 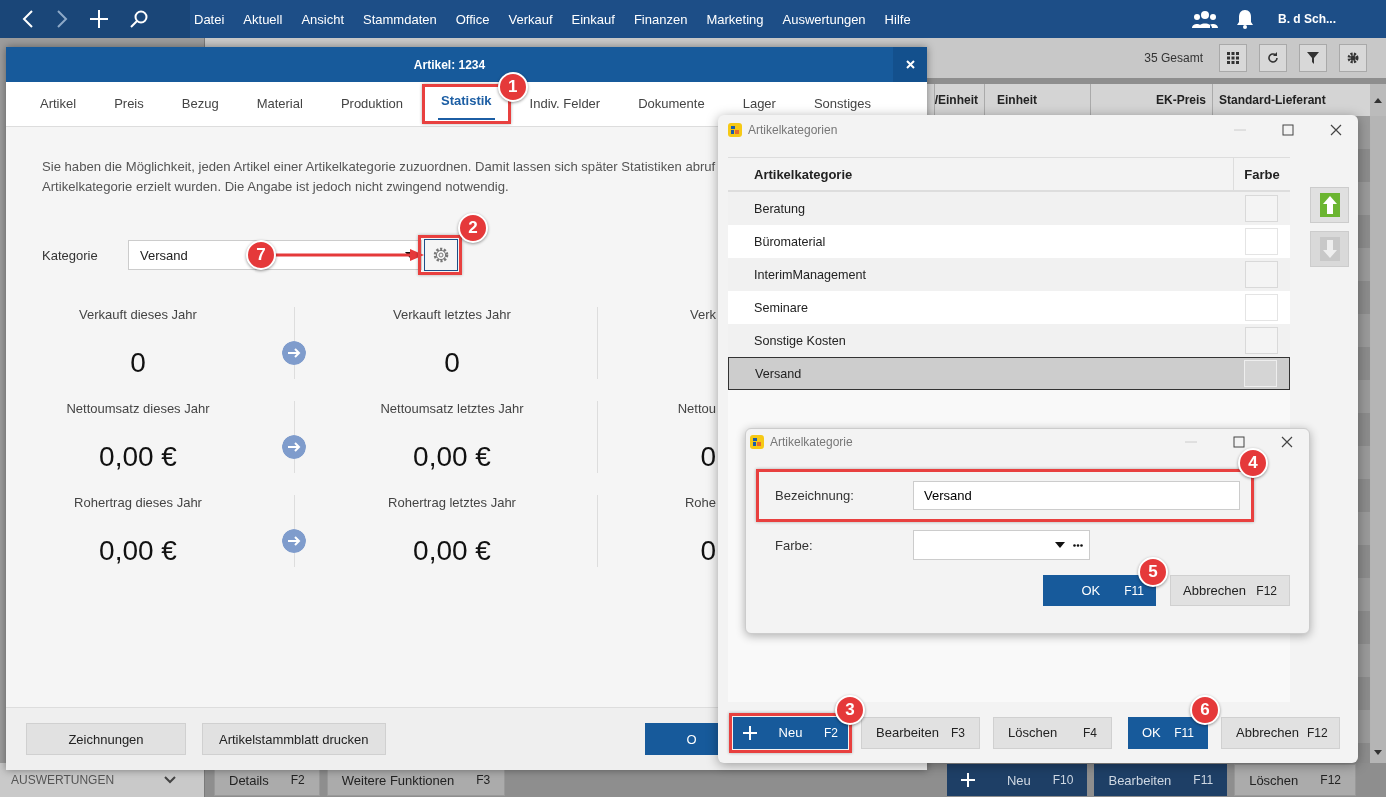 What do you see at coordinates (263, 19) in the screenshot?
I see `menu-item: Aktuell` at bounding box center [263, 19].